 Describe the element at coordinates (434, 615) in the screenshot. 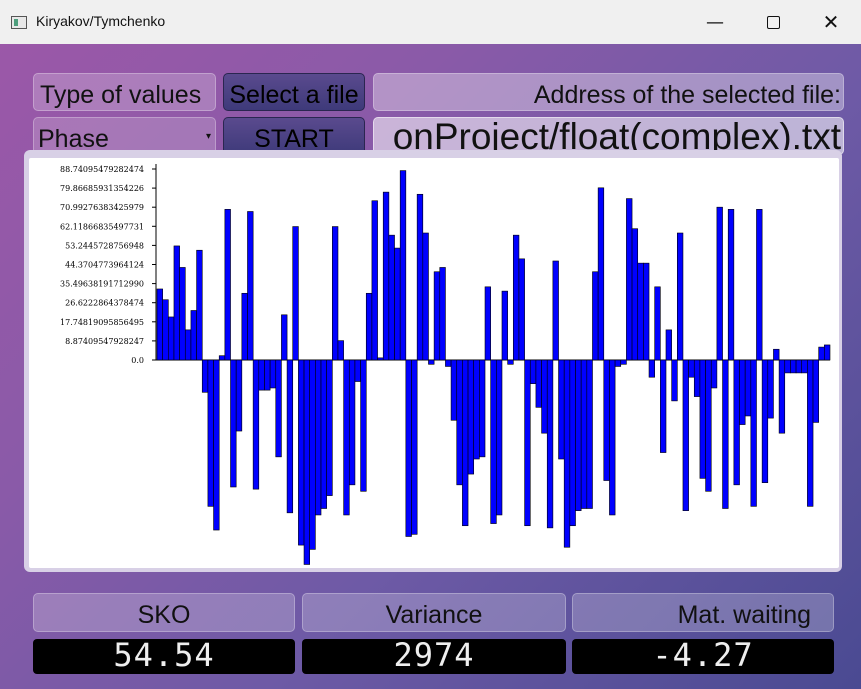

I see `variance-label-text: Variance` at that location.